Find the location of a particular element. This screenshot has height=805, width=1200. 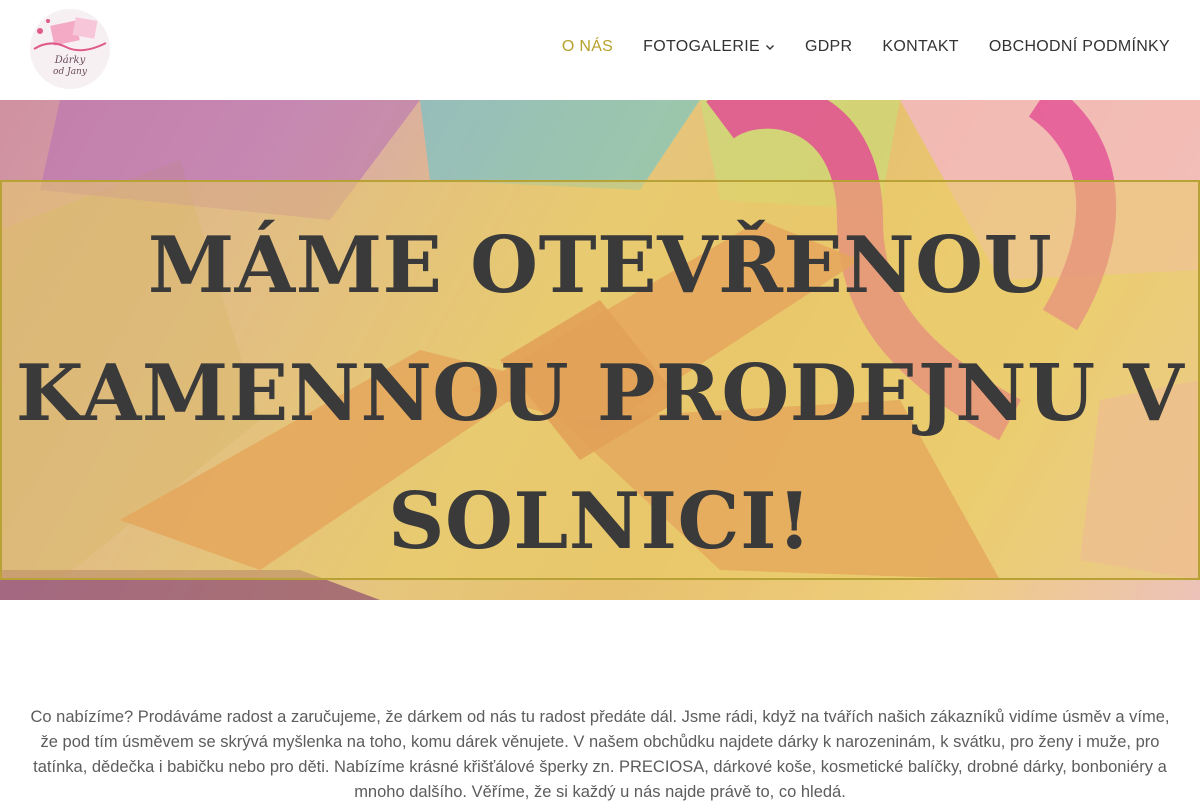

nav-item-o-nas: O NÁS is located at coordinates (587, 47).